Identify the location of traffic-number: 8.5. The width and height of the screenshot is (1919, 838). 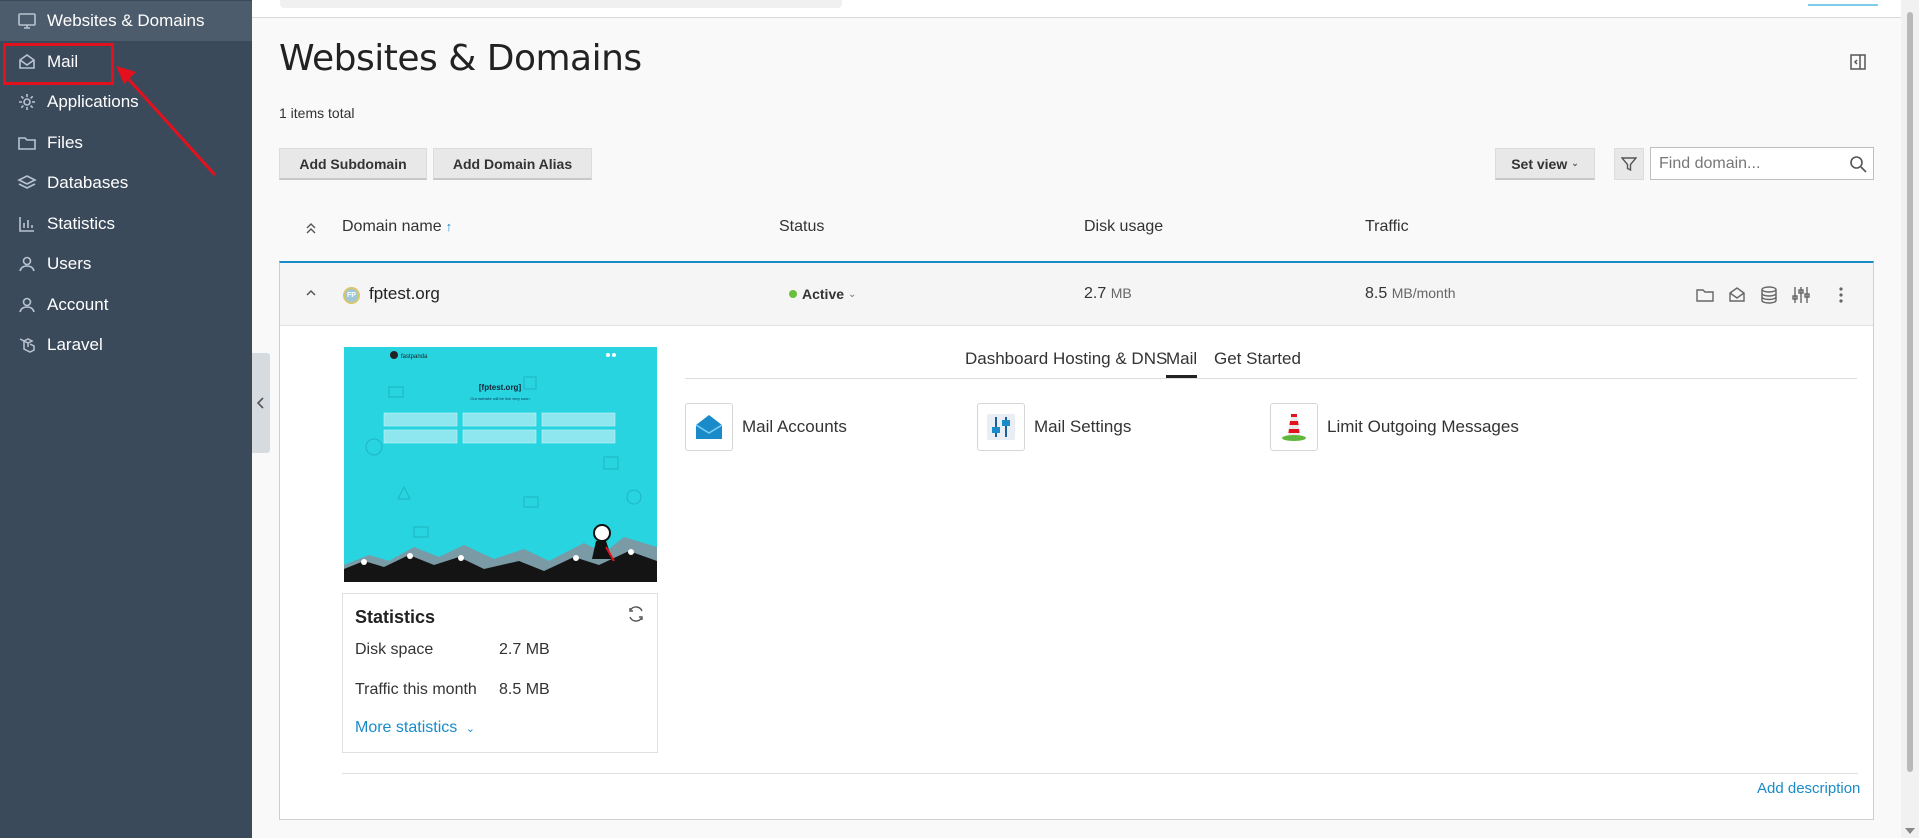
(1376, 293).